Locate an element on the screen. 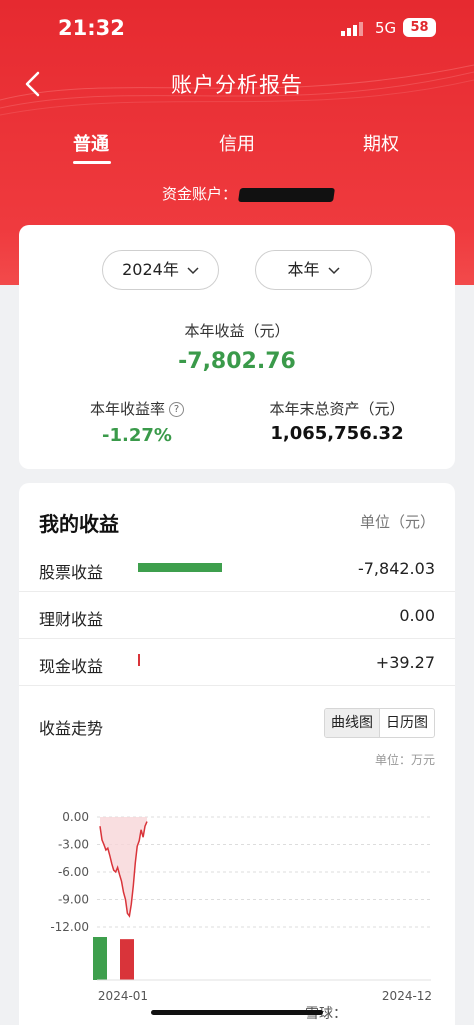 The width and height of the screenshot is (474, 1025). my-income-title: 我的收益 is located at coordinates (79, 524).